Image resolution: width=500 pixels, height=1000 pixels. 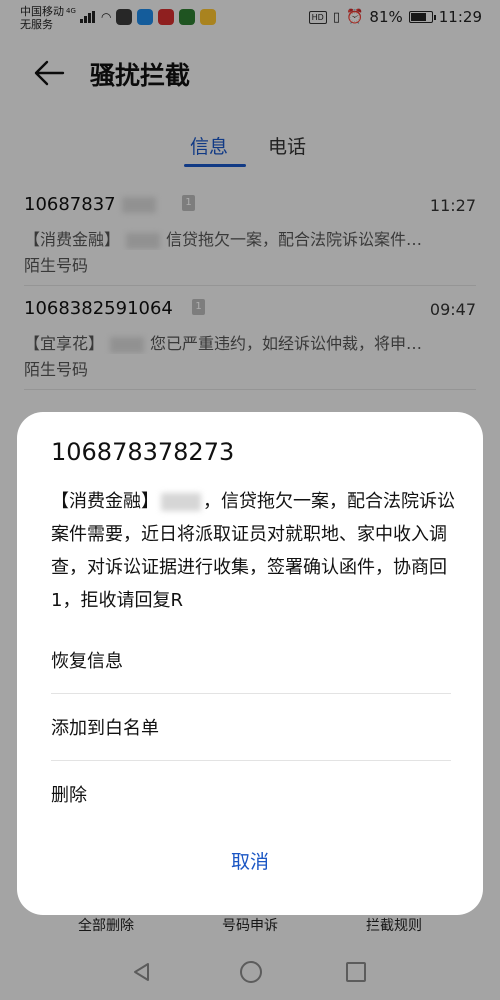 What do you see at coordinates (251, 659) in the screenshot?
I see `restore-message-button: 恢复信息` at bounding box center [251, 659].